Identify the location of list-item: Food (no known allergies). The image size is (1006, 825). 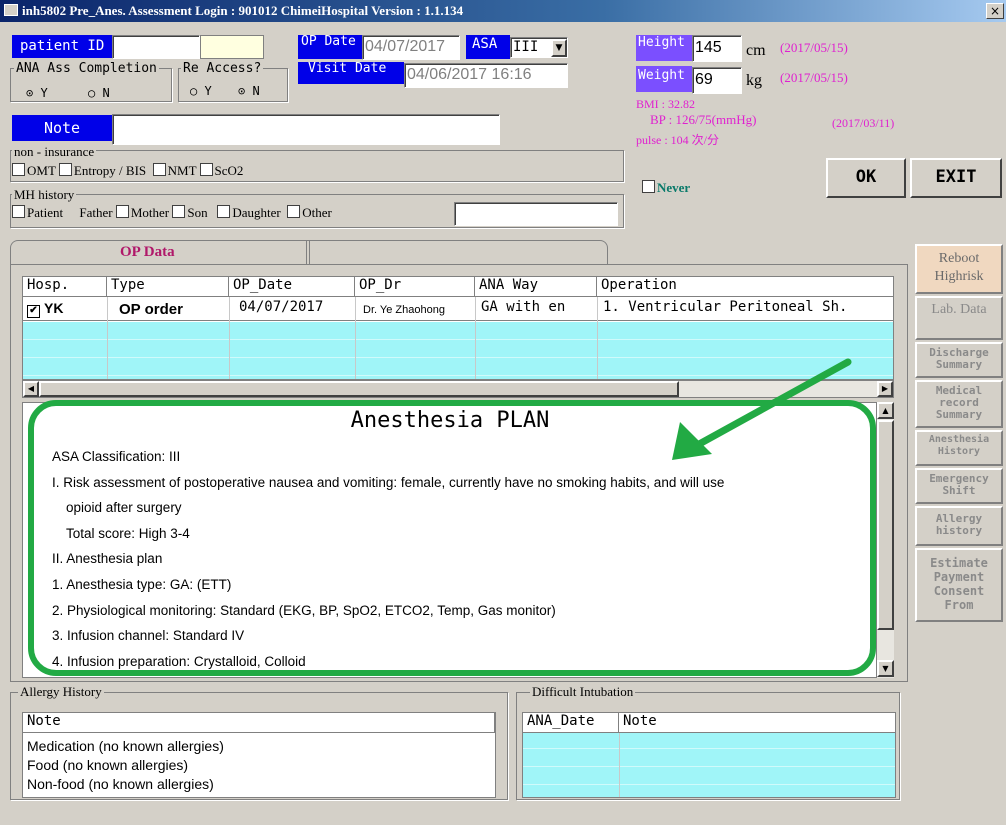
(125, 765).